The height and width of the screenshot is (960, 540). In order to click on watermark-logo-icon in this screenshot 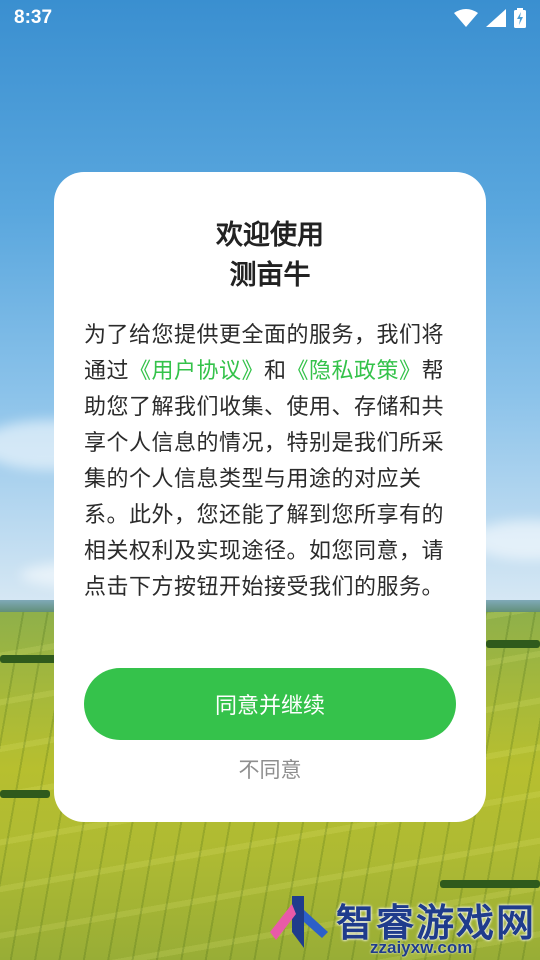, I will do `click(299, 922)`.